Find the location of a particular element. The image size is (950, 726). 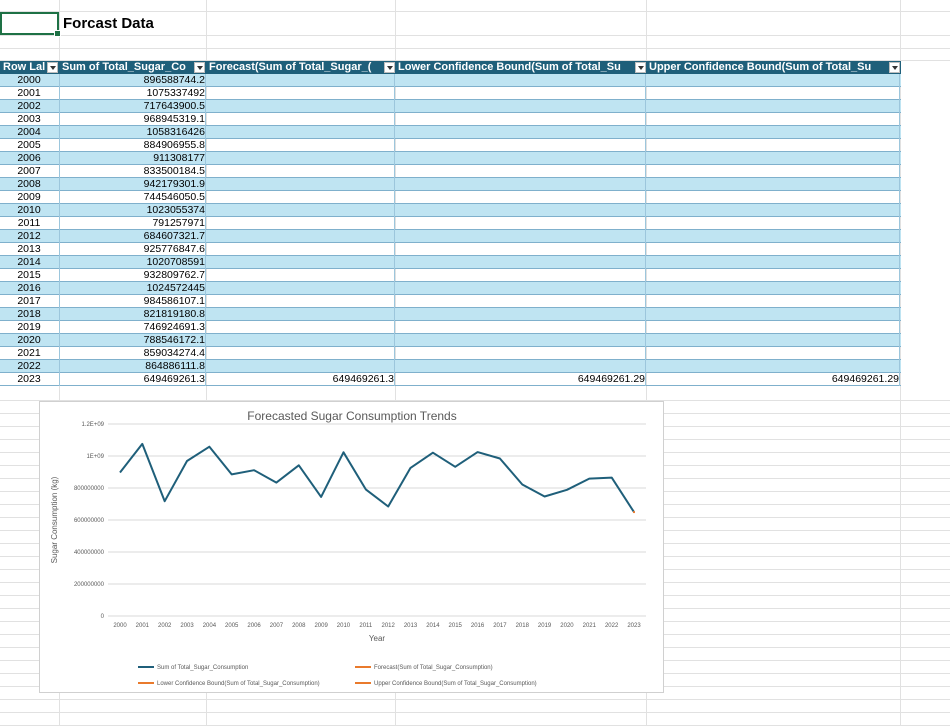

row-sum-cell: 717643900.5 is located at coordinates (132, 106).